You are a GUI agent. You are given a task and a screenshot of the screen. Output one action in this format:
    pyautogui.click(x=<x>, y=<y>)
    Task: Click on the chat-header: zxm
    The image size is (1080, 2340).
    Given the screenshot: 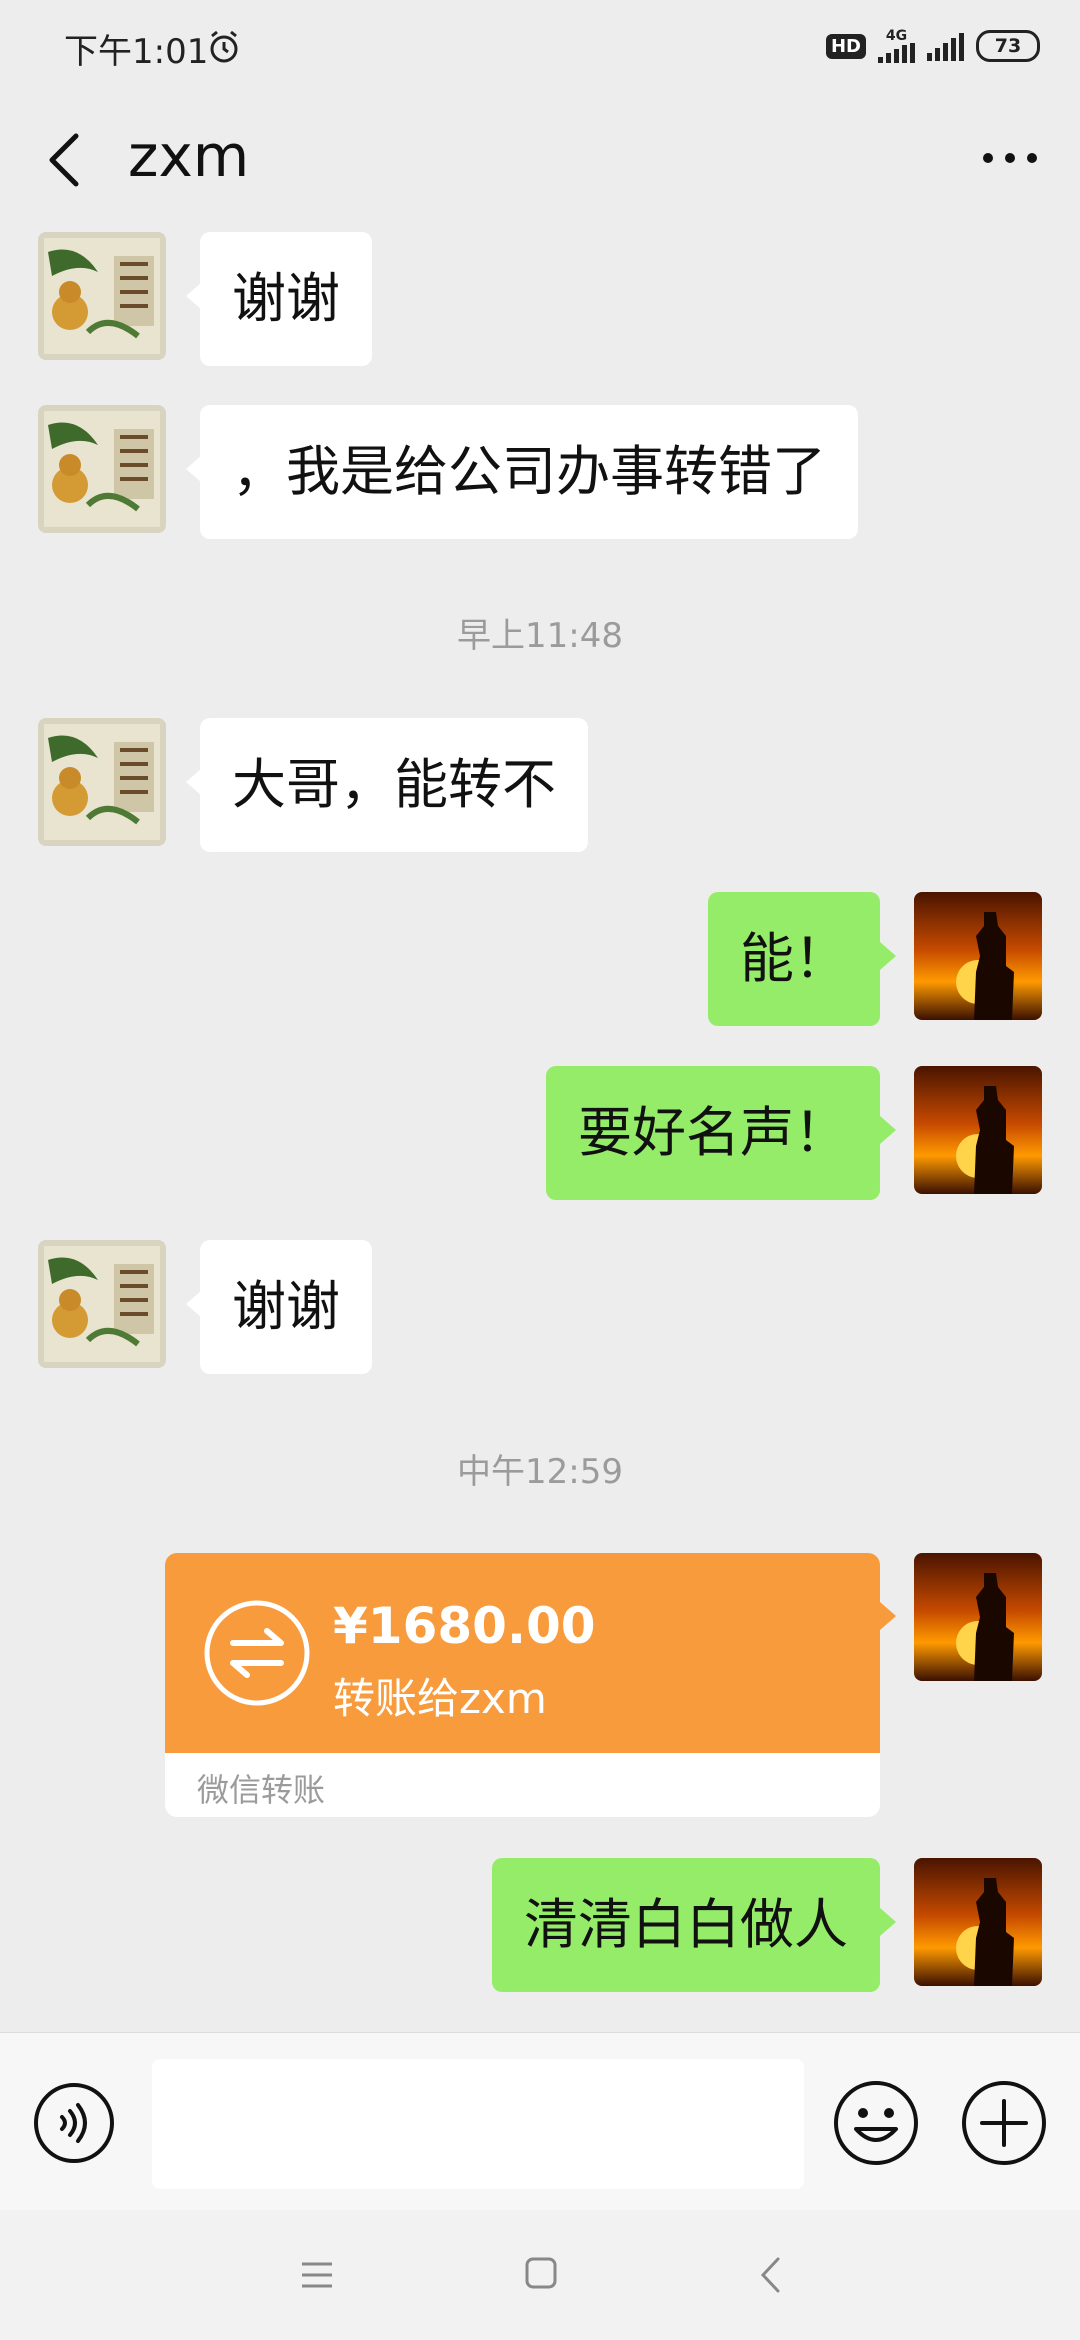 What is the action you would take?
    pyautogui.click(x=540, y=160)
    